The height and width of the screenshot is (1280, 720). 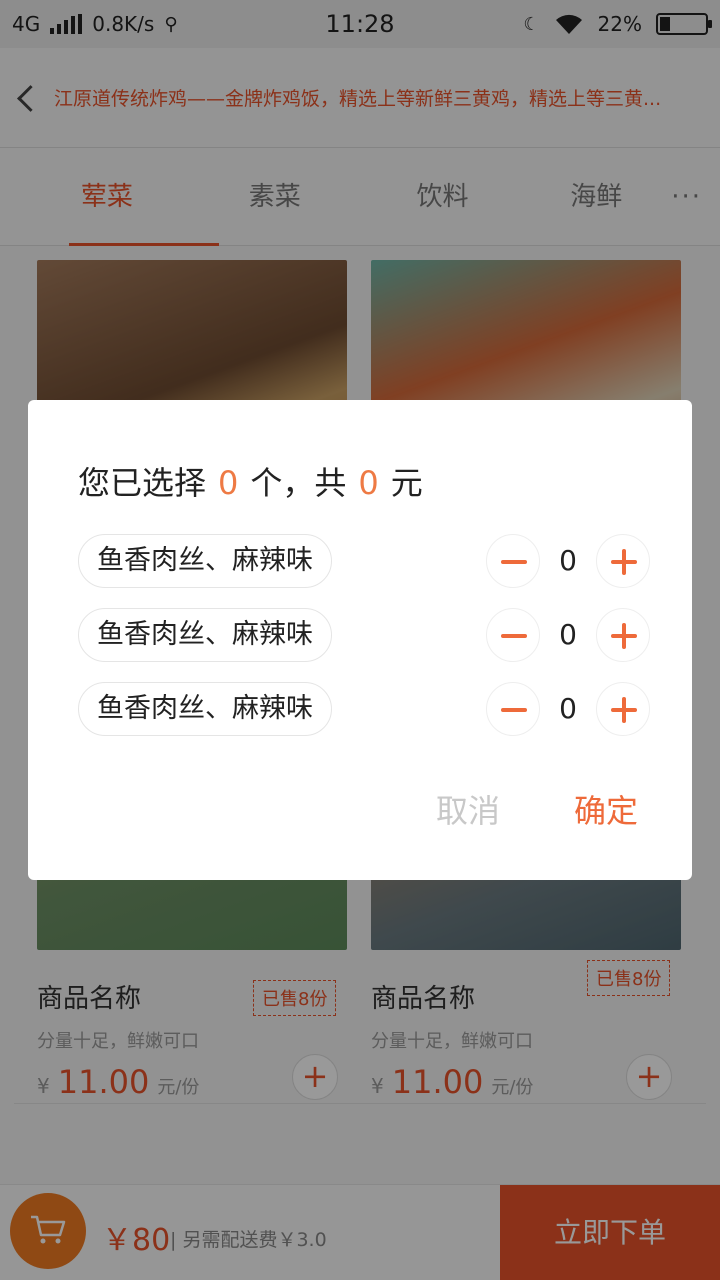 What do you see at coordinates (406, 483) in the screenshot?
I see `title-suffix: 元` at bounding box center [406, 483].